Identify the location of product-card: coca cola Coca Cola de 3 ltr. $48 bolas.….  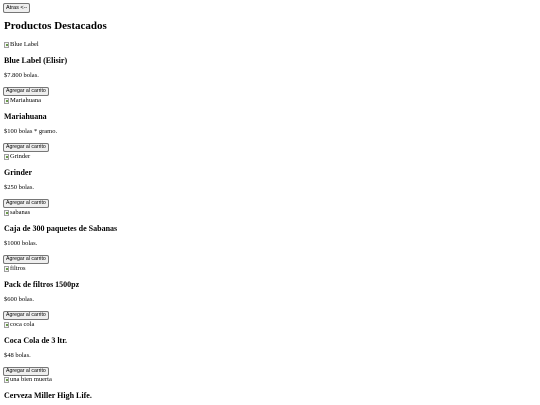
(270, 348).